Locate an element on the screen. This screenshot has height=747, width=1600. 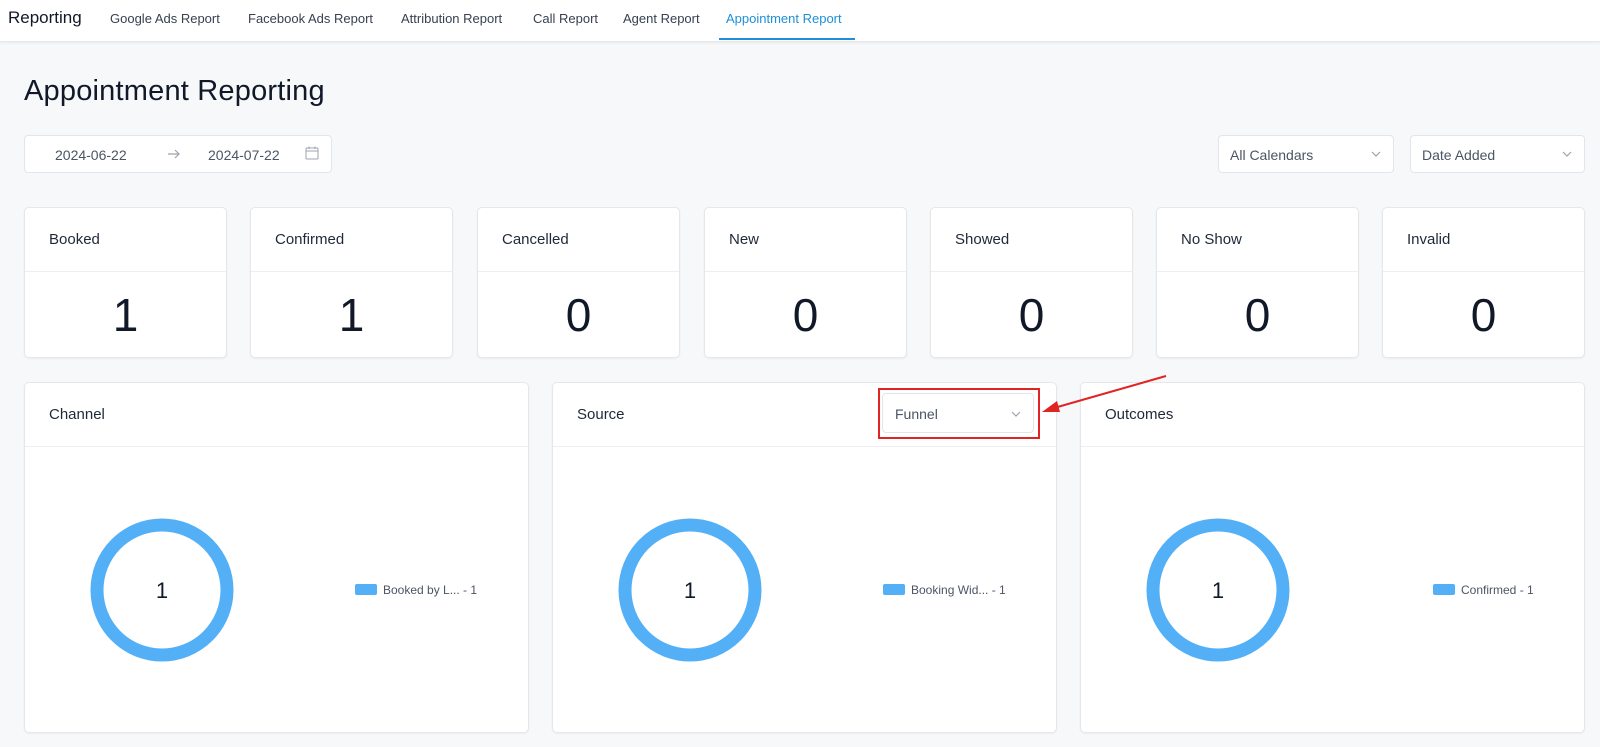
date-type-select-value: Date Added is located at coordinates (1459, 155).